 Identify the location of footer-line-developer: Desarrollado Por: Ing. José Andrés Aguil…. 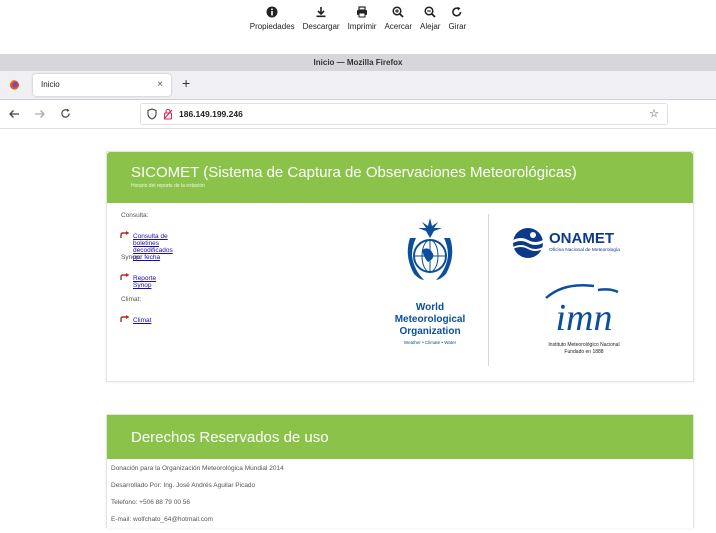
(183, 485).